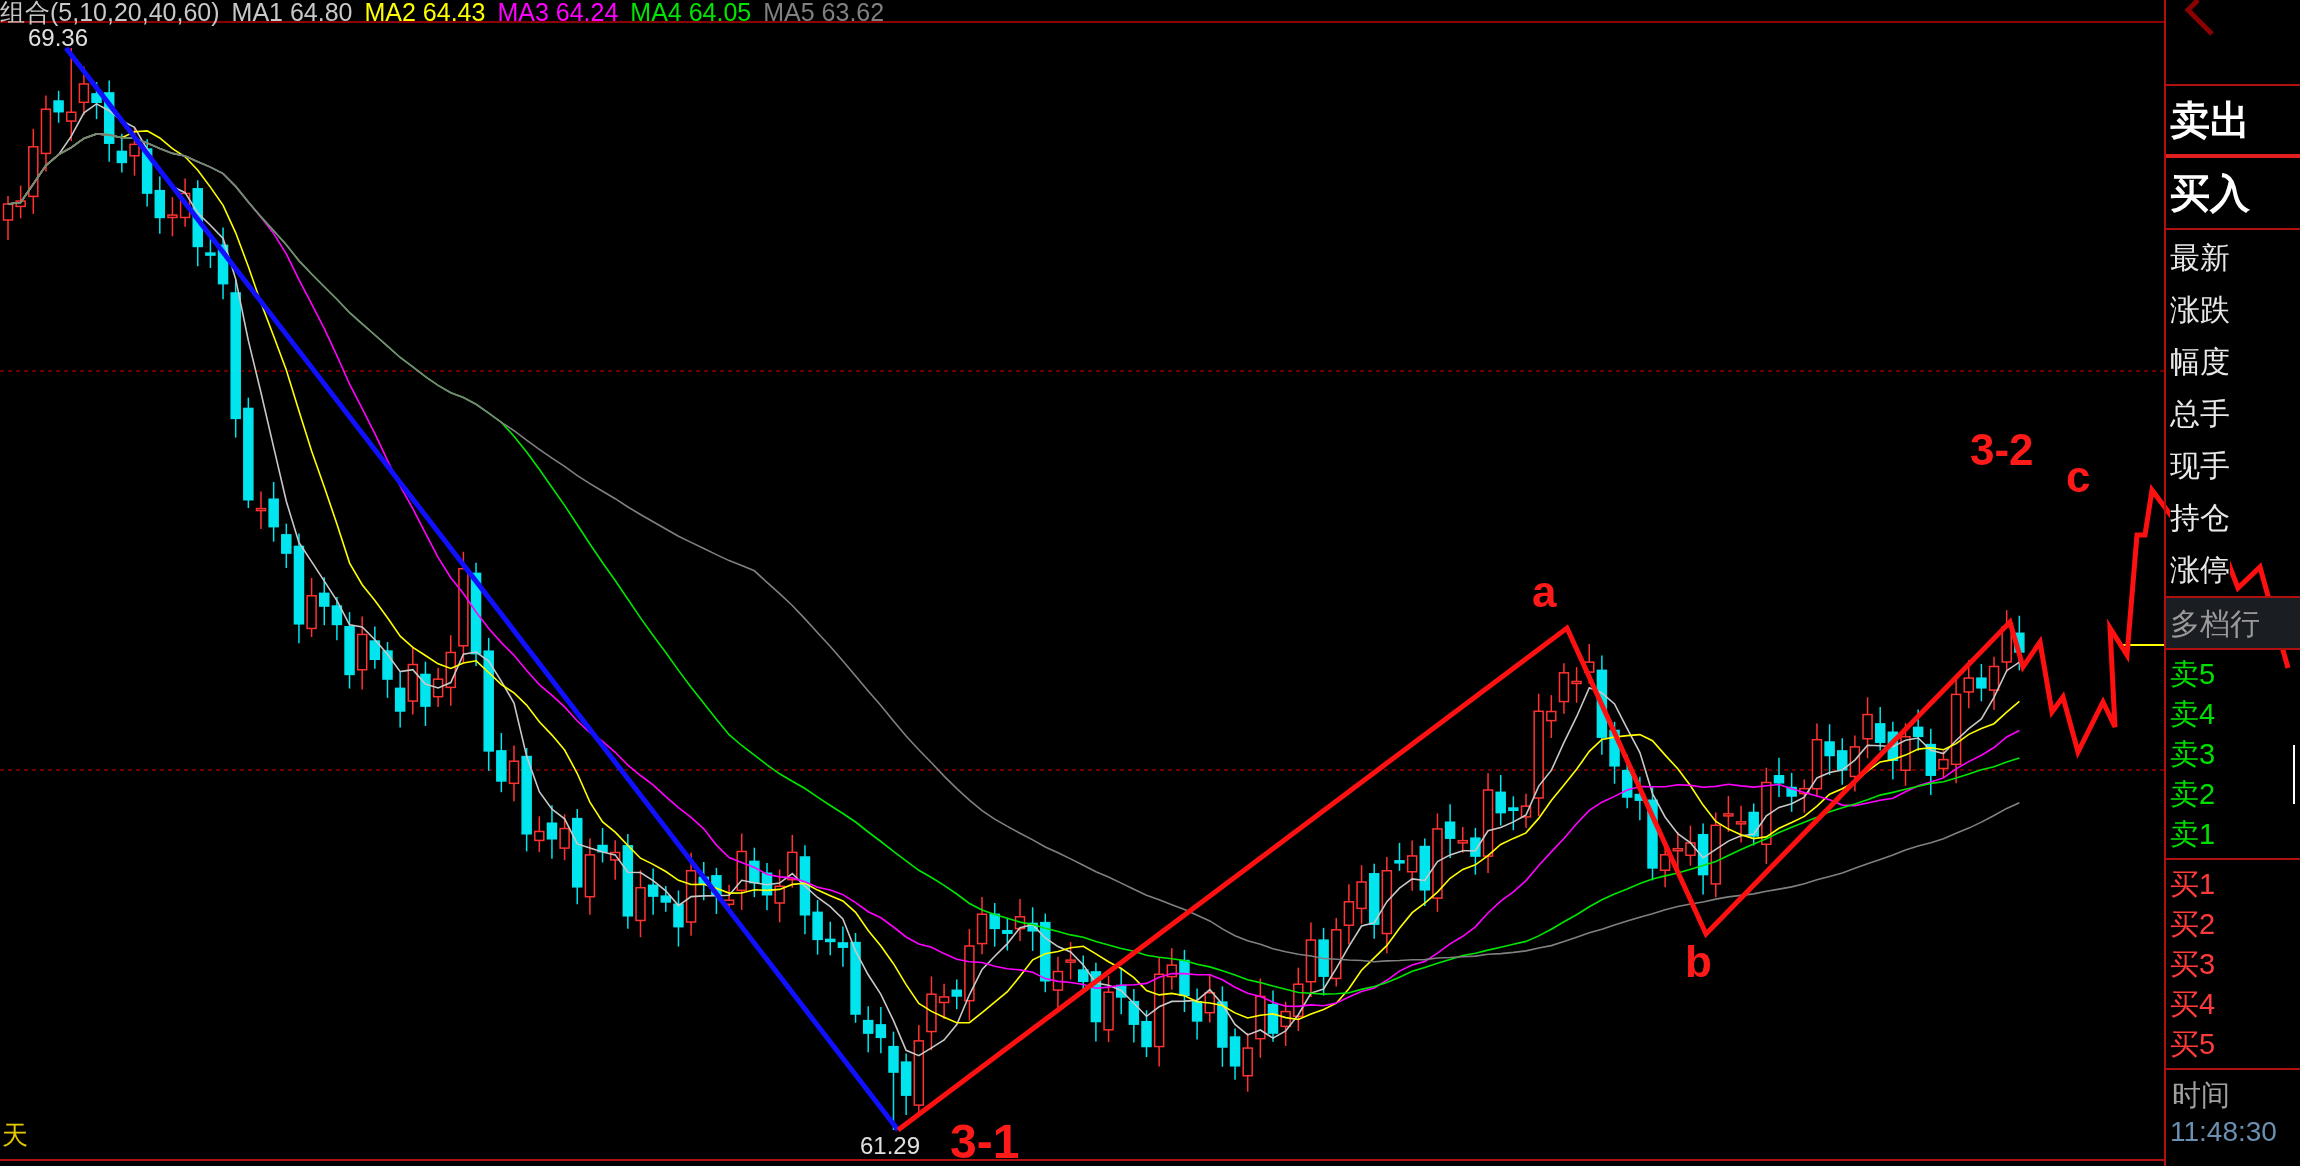  What do you see at coordinates (2193, 964) in the screenshot?
I see `bid-level-label: 买3` at bounding box center [2193, 964].